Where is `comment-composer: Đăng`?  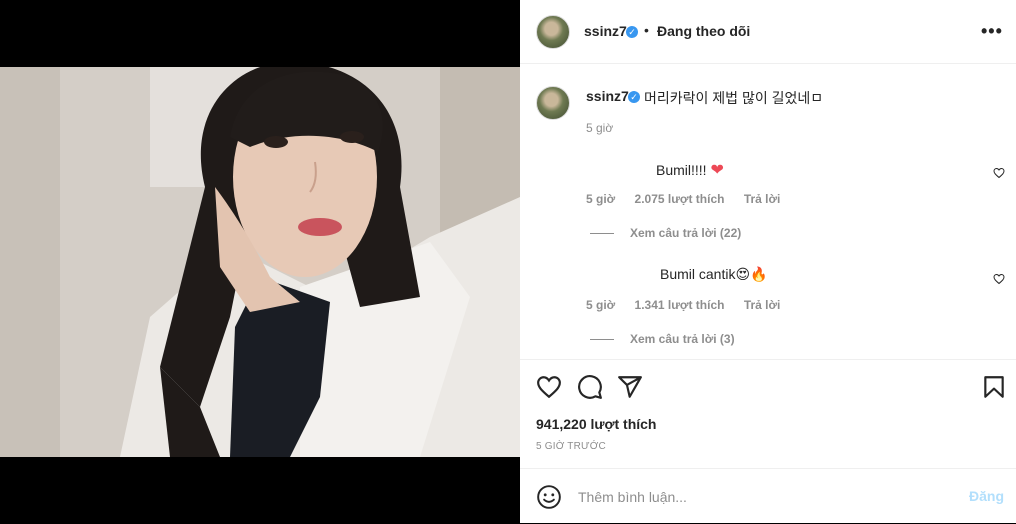 comment-composer: Đăng is located at coordinates (768, 496).